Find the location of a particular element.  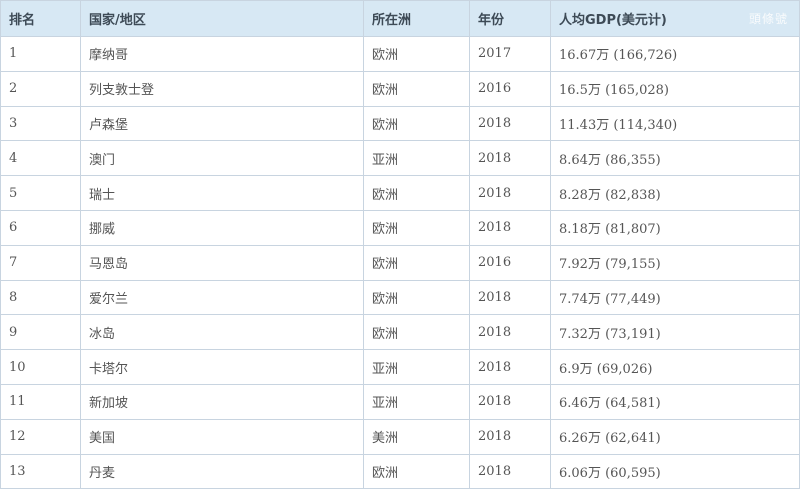

gdp-cell: 6.06万 (60,595) is located at coordinates (675, 471).